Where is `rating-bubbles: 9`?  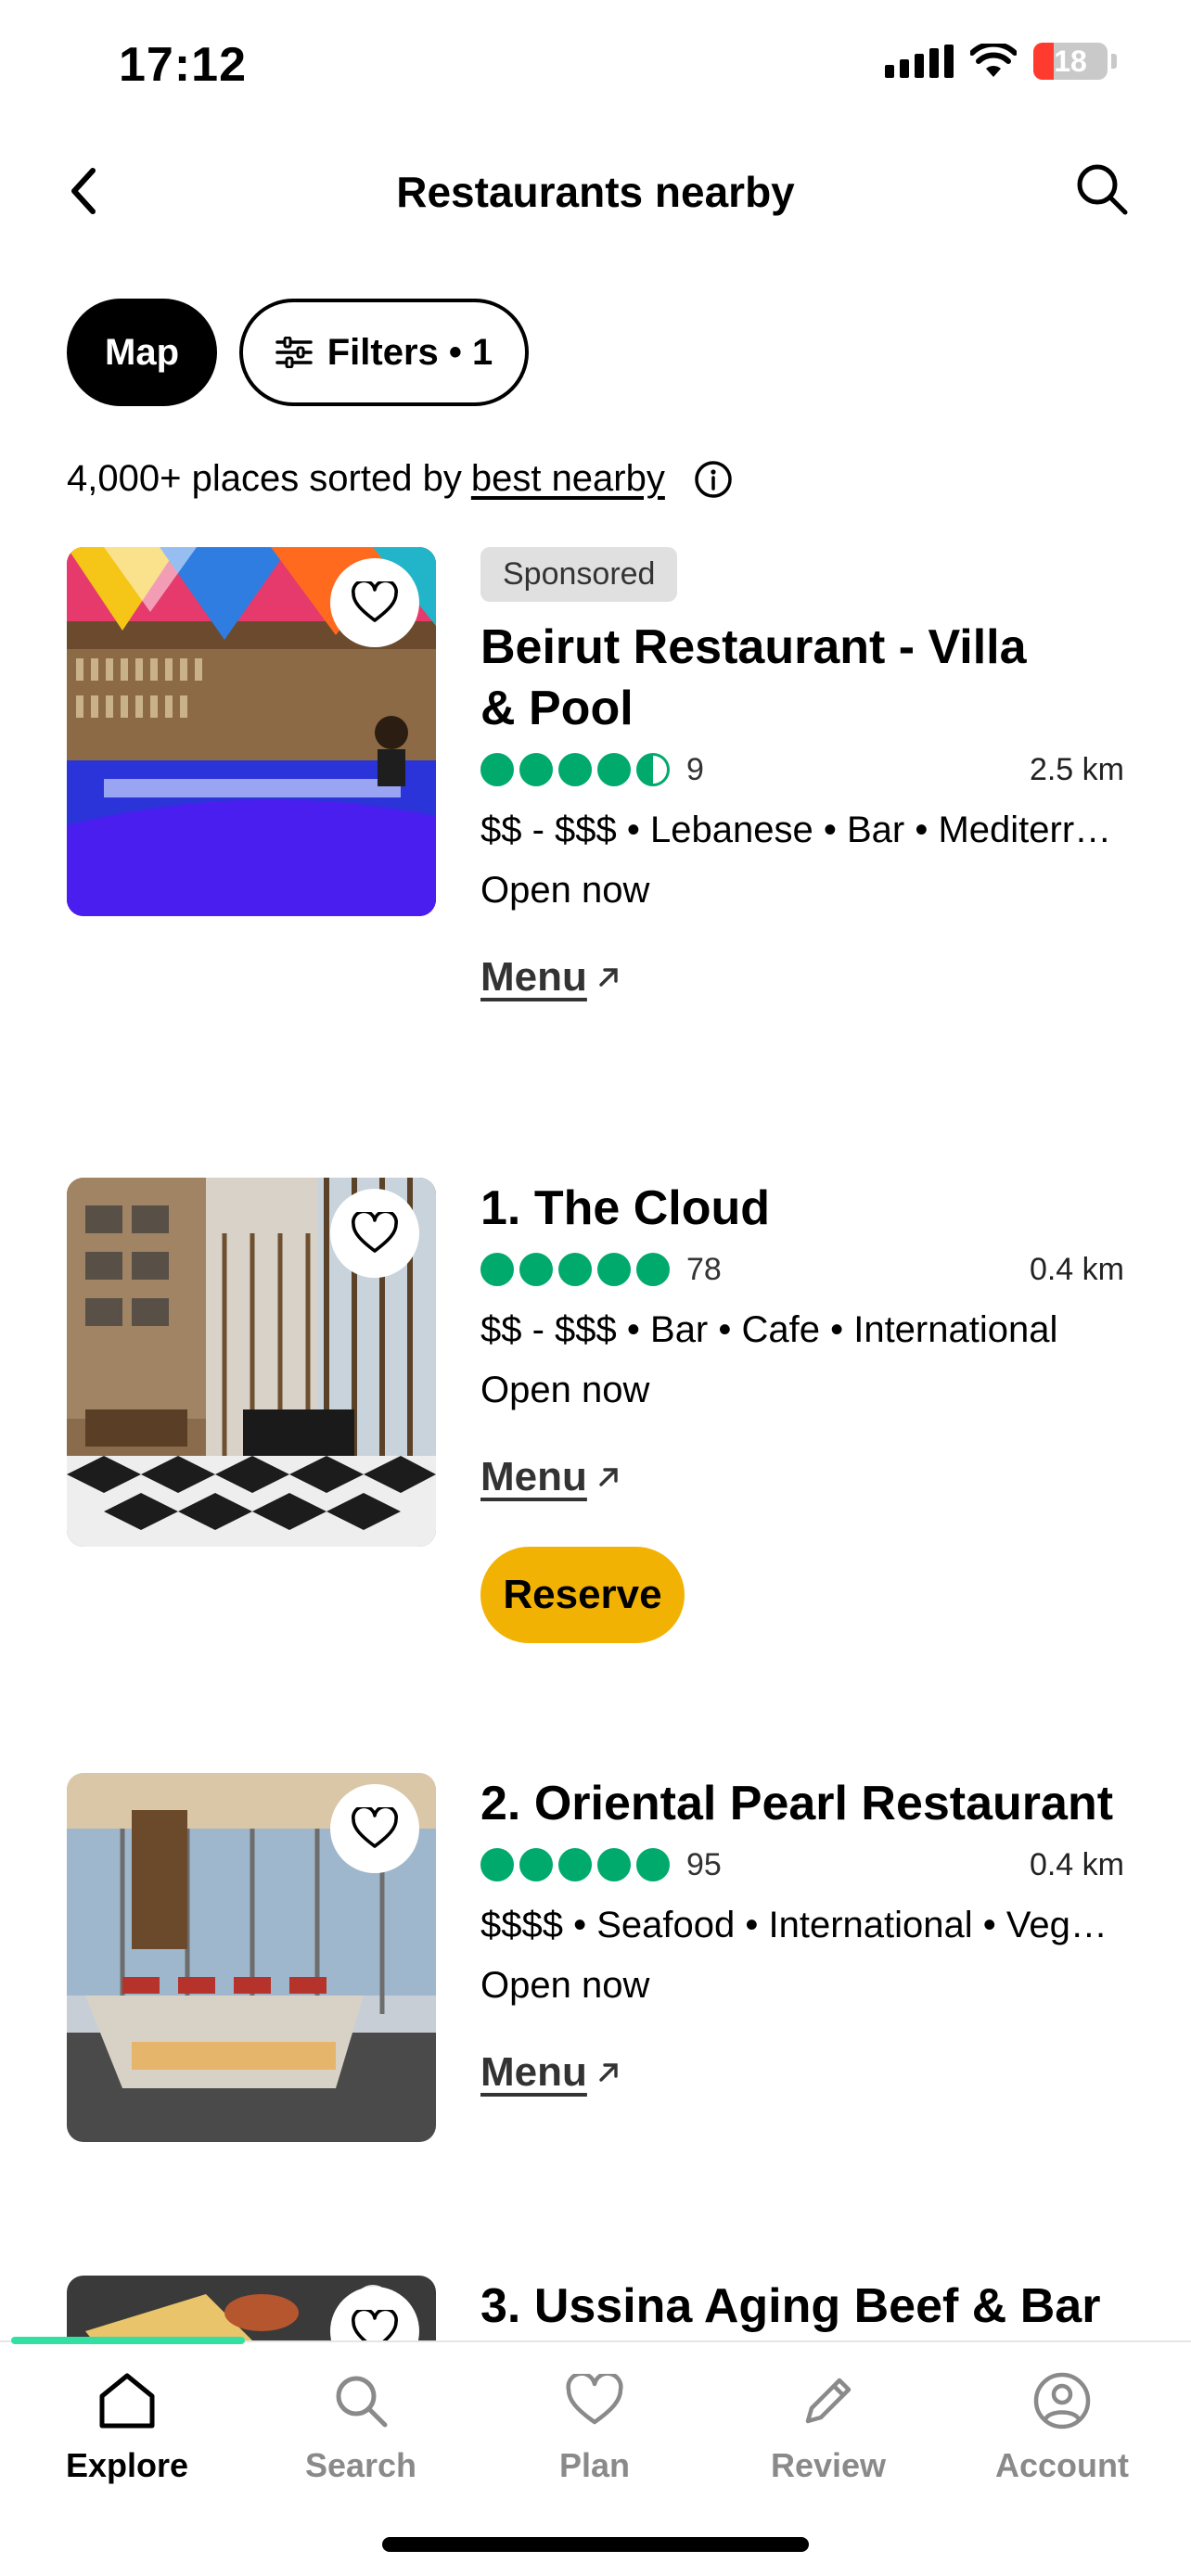
rating-bubbles: 9 is located at coordinates (592, 770).